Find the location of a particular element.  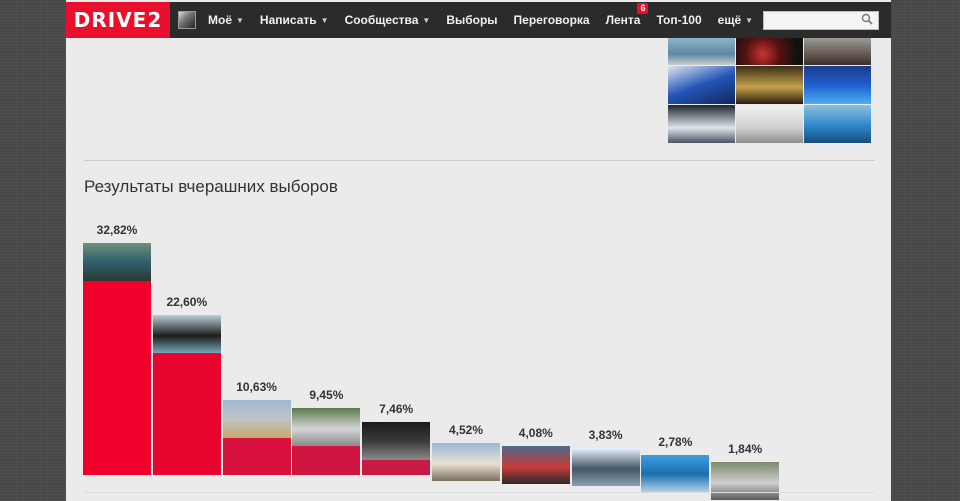

nav-item-label: ещё is located at coordinates (729, 20).